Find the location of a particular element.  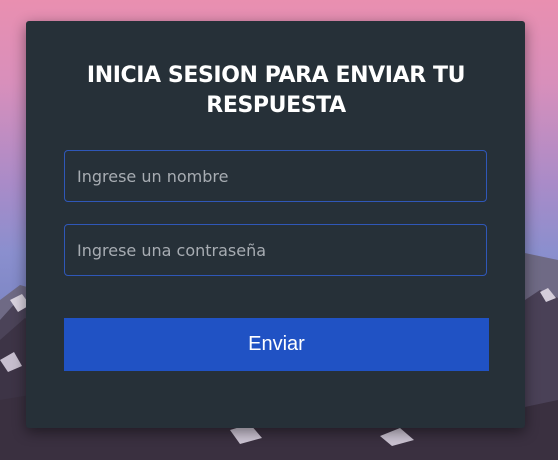

name-input is located at coordinates (275, 176).